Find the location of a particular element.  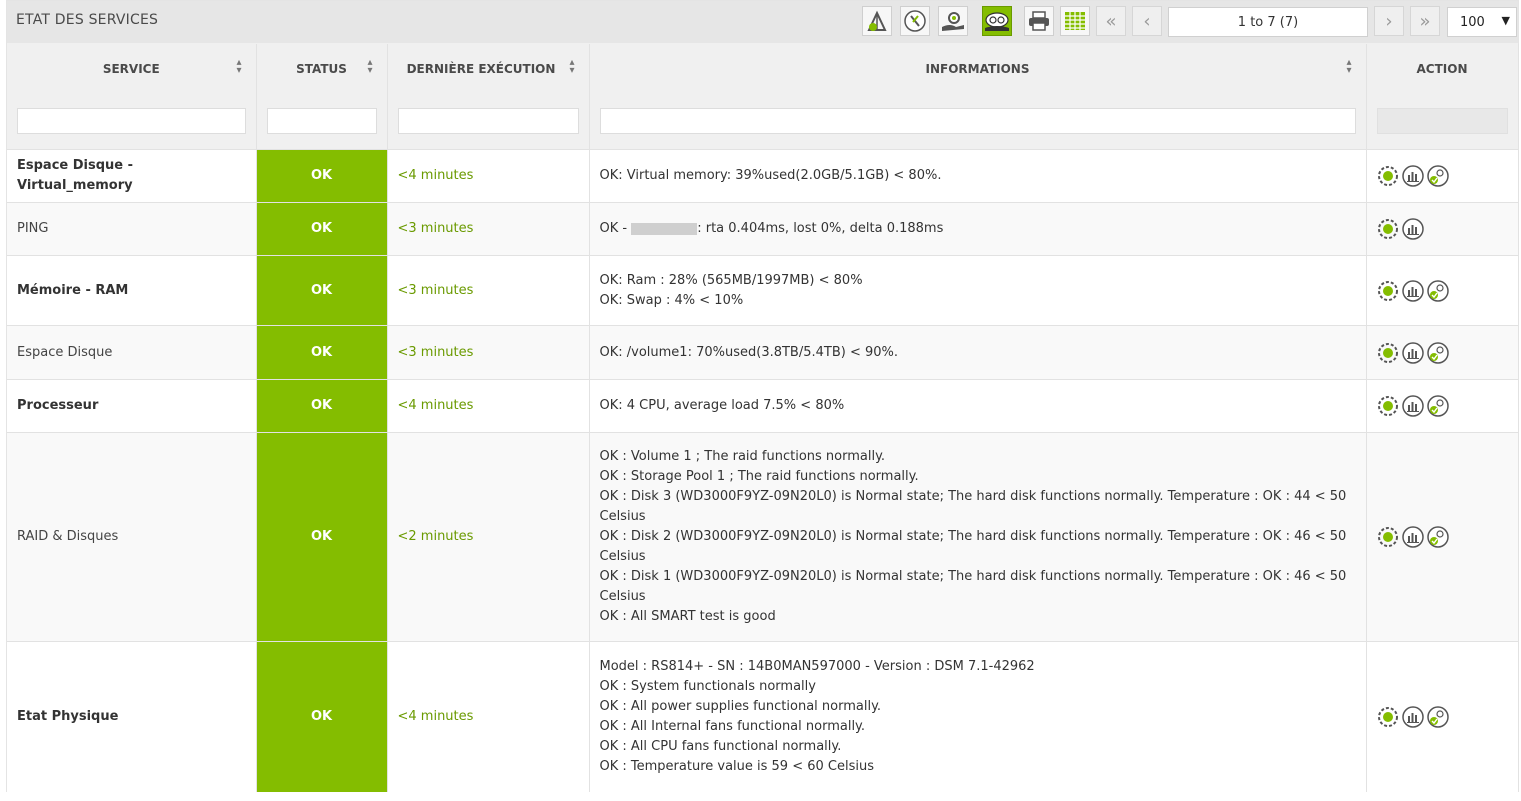

redacted-ip is located at coordinates (664, 228).